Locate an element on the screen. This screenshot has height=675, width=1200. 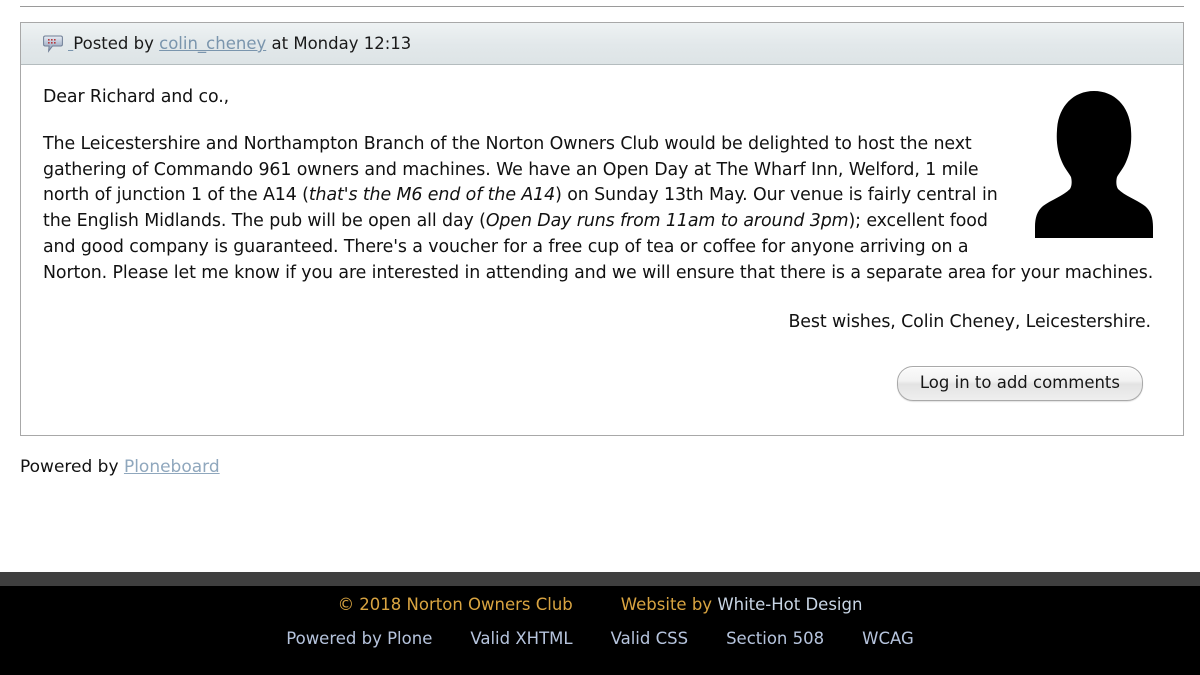
footer-link-wcag: WCAG is located at coordinates (888, 638).